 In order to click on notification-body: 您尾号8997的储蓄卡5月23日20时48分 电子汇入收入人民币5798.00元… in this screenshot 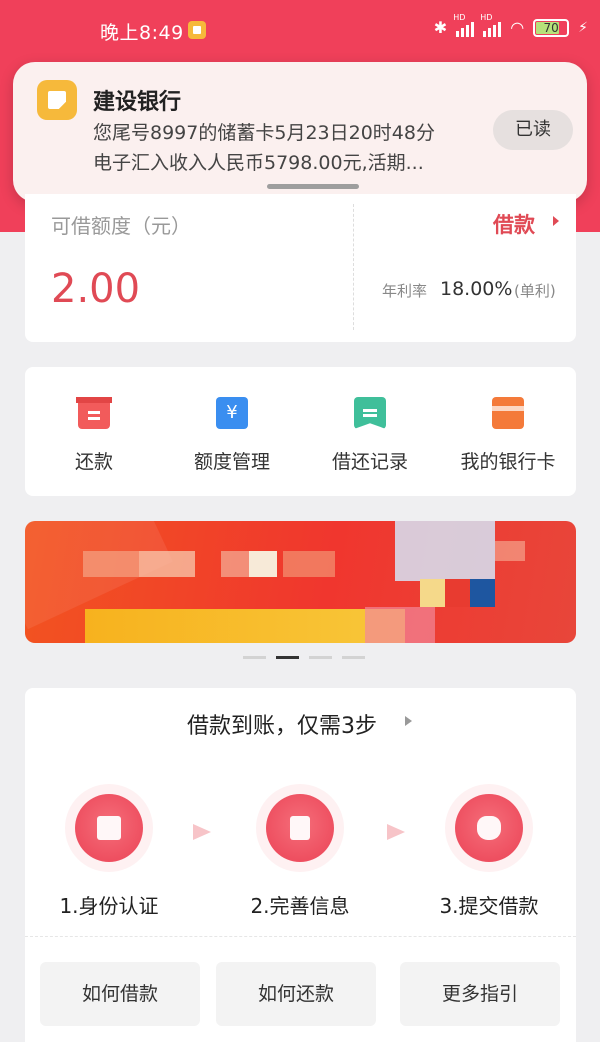, I will do `click(288, 148)`.